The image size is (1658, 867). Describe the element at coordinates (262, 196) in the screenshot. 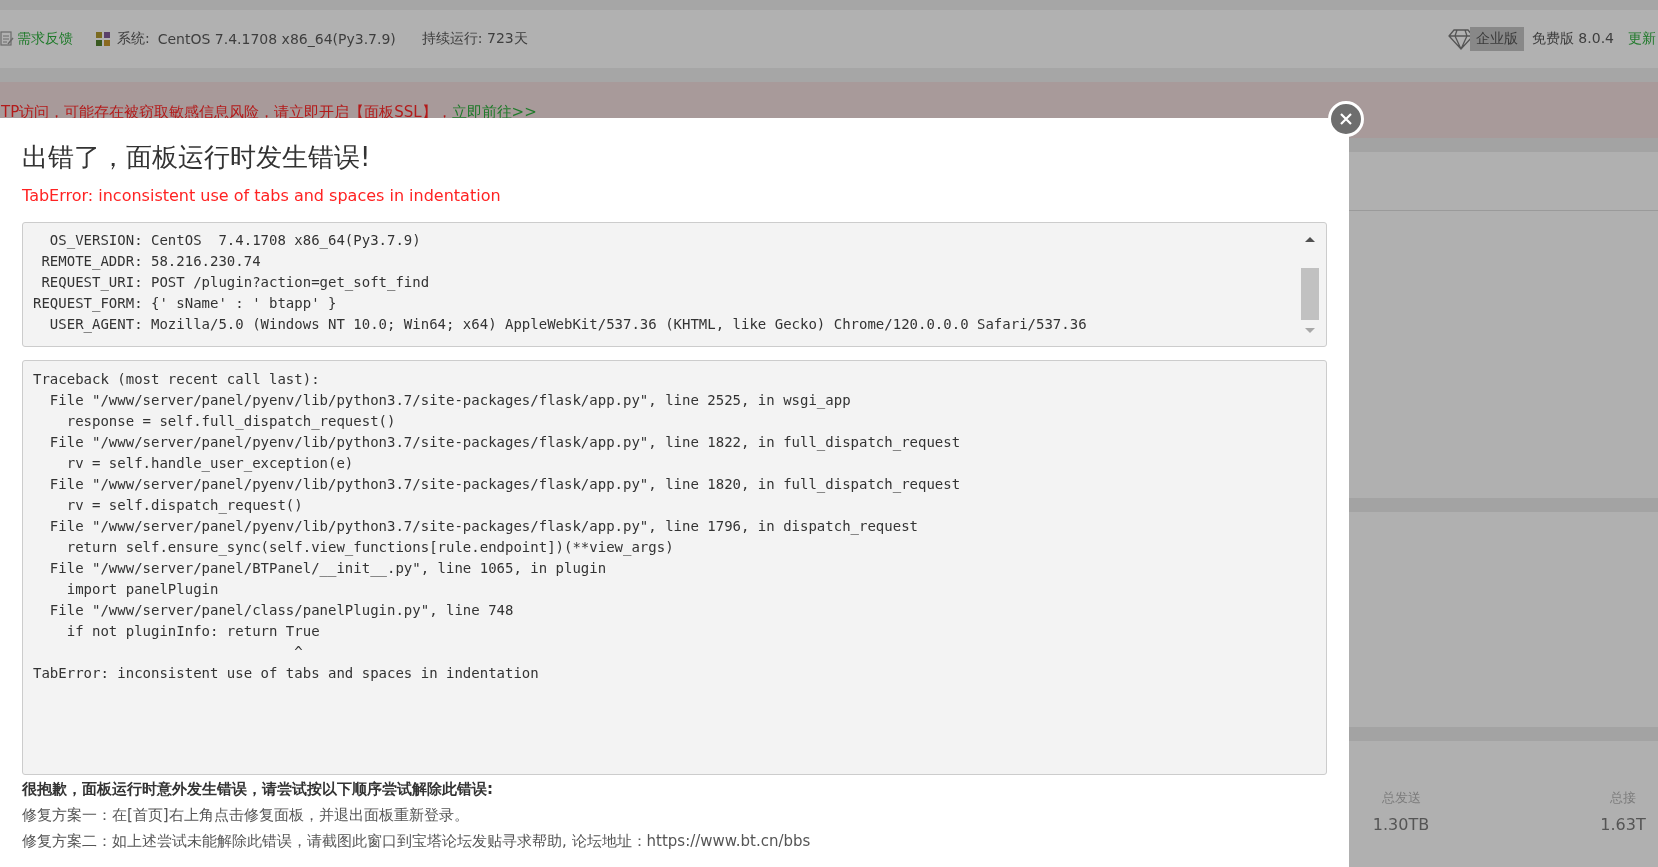

I see `error-message: TabError: inconsistent use of tabs and spaces in indentation` at that location.